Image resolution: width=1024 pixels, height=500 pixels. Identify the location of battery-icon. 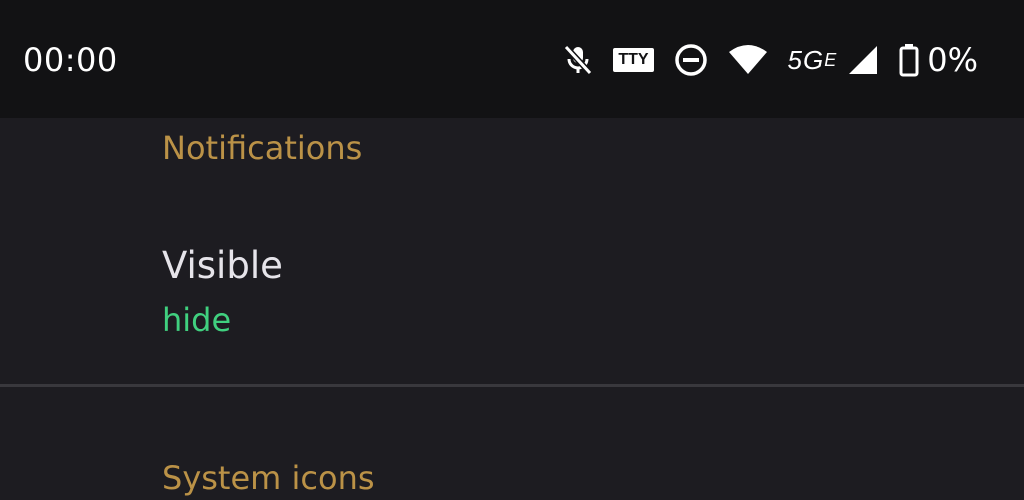
(909, 60).